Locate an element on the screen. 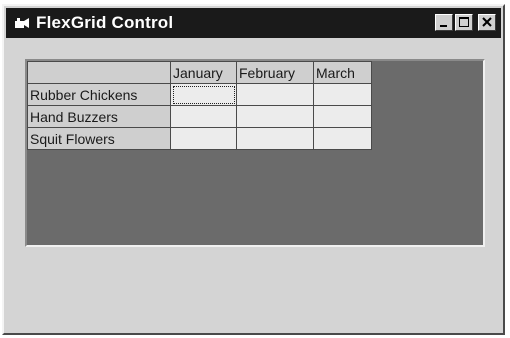 The image size is (510, 338). row-header-rubber-chickens: Rubber Chickens is located at coordinates (99, 94).